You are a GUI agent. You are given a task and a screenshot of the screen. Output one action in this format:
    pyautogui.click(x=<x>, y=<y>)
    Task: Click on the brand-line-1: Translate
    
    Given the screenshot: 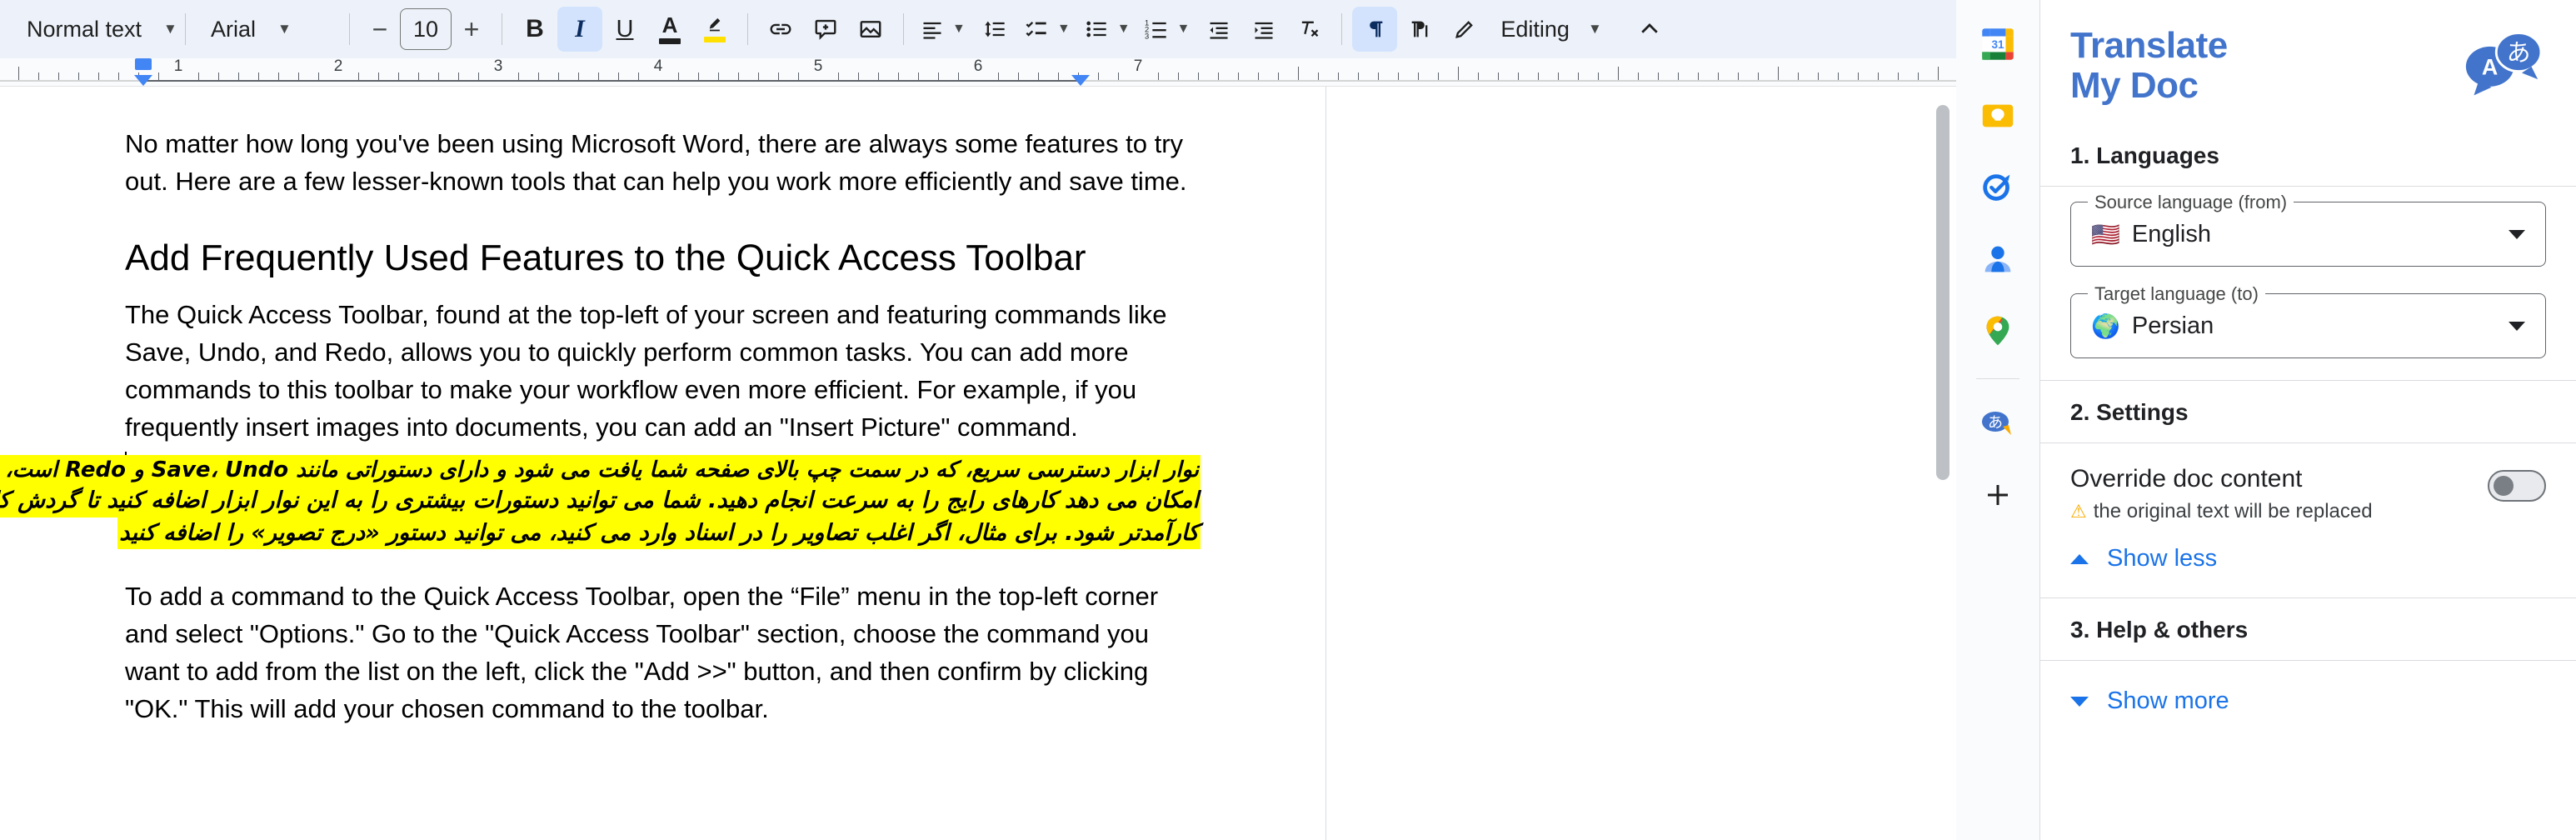 What is the action you would take?
    pyautogui.click(x=2149, y=45)
    